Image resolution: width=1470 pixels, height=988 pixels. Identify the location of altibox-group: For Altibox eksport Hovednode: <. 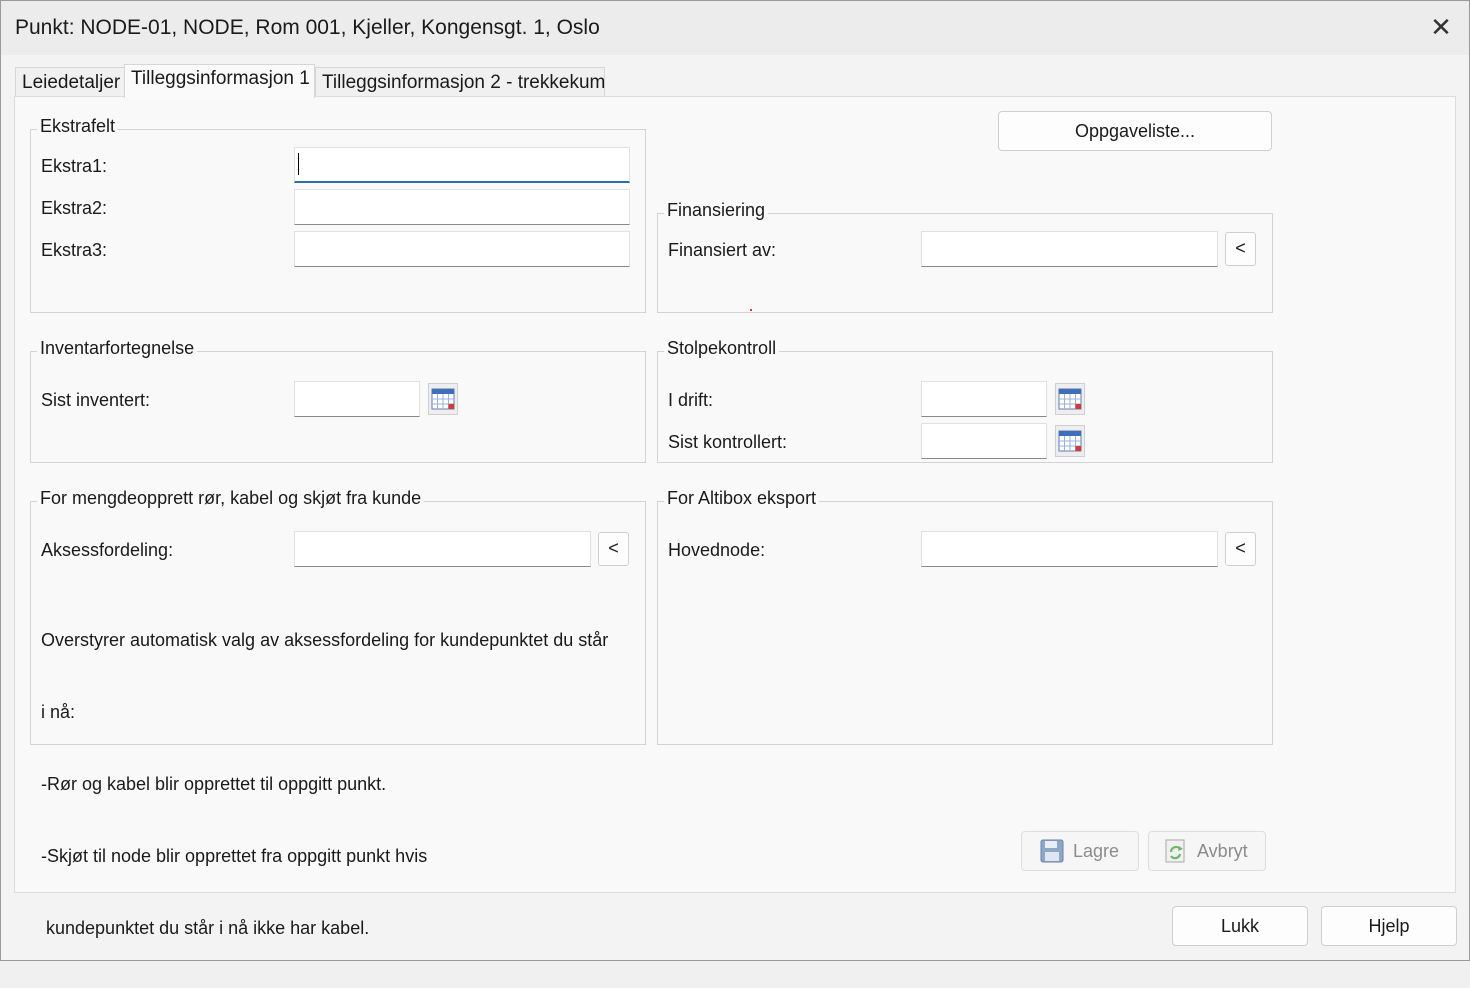
(965, 616).